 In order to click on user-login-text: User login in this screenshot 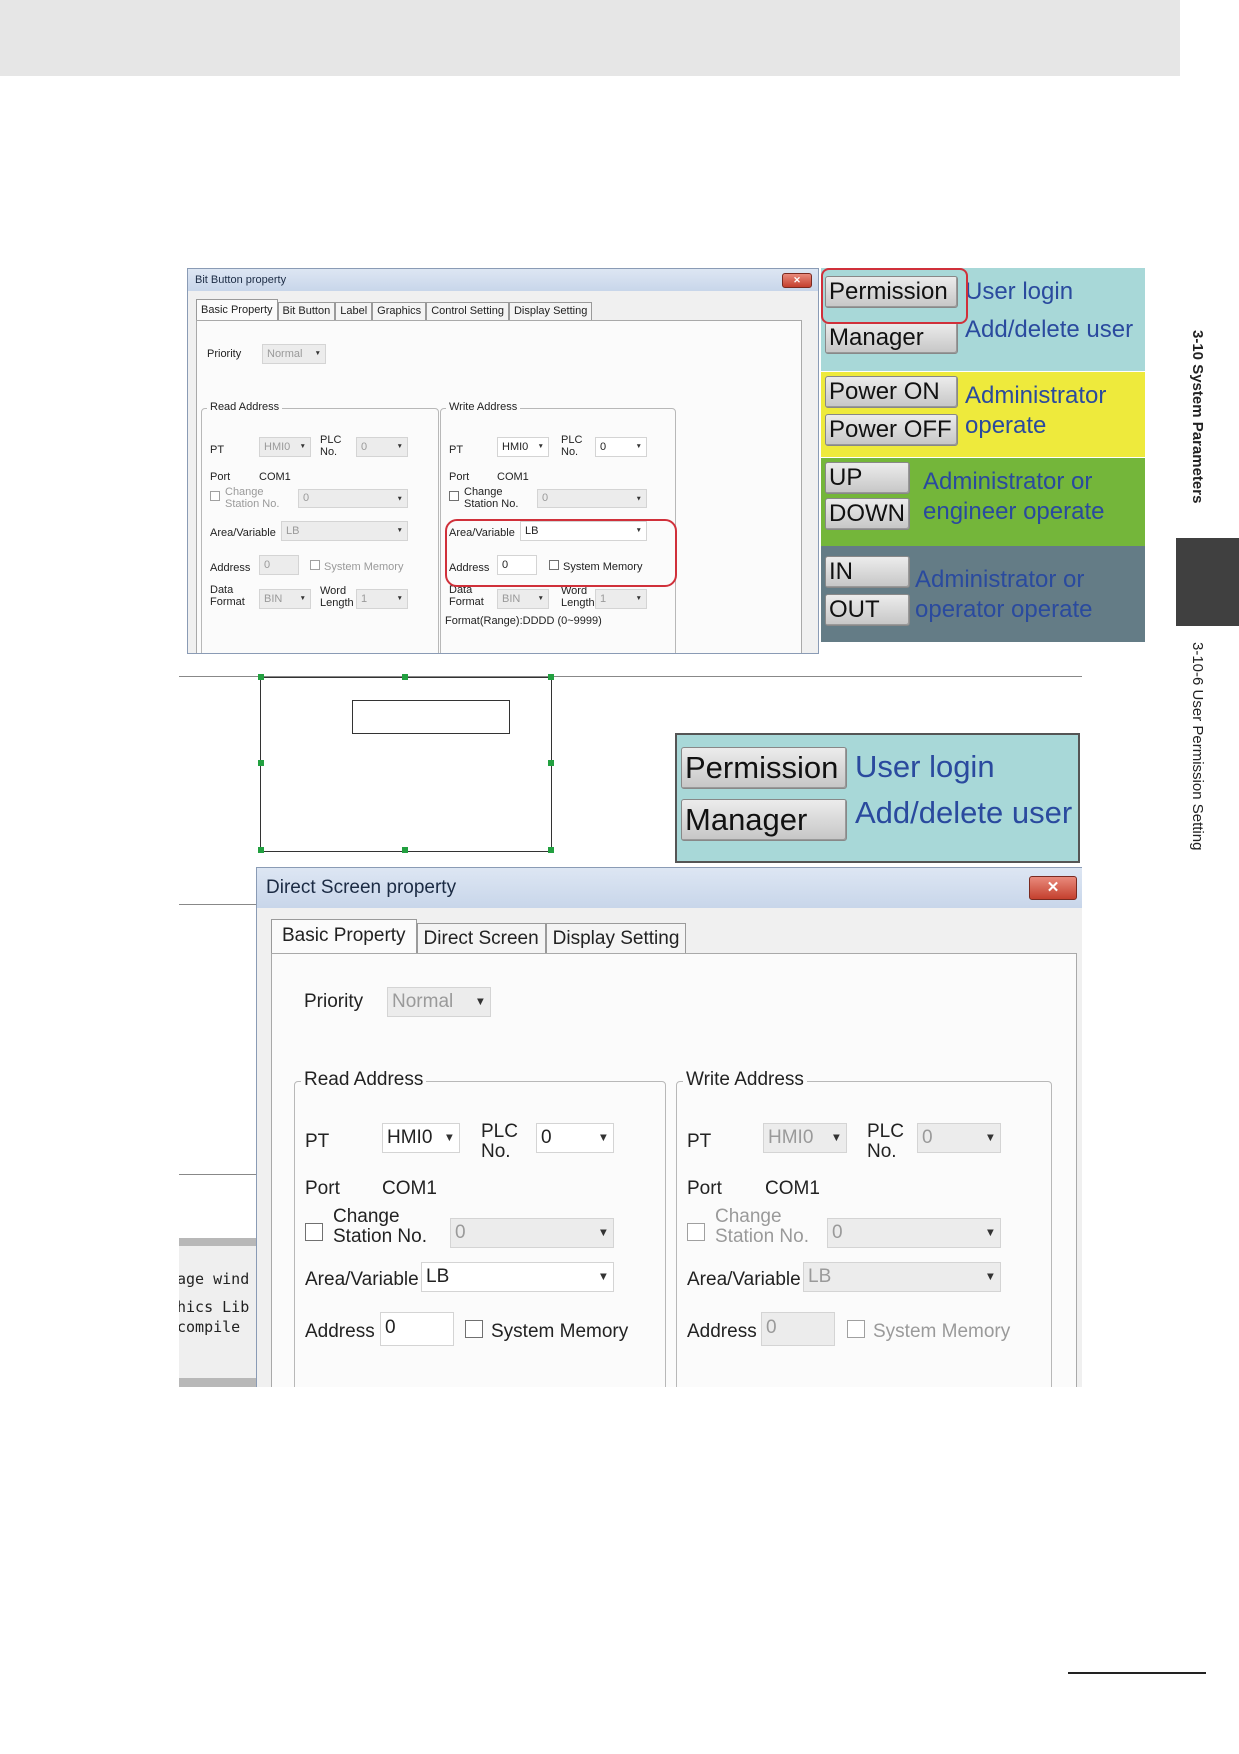, I will do `click(1019, 291)`.